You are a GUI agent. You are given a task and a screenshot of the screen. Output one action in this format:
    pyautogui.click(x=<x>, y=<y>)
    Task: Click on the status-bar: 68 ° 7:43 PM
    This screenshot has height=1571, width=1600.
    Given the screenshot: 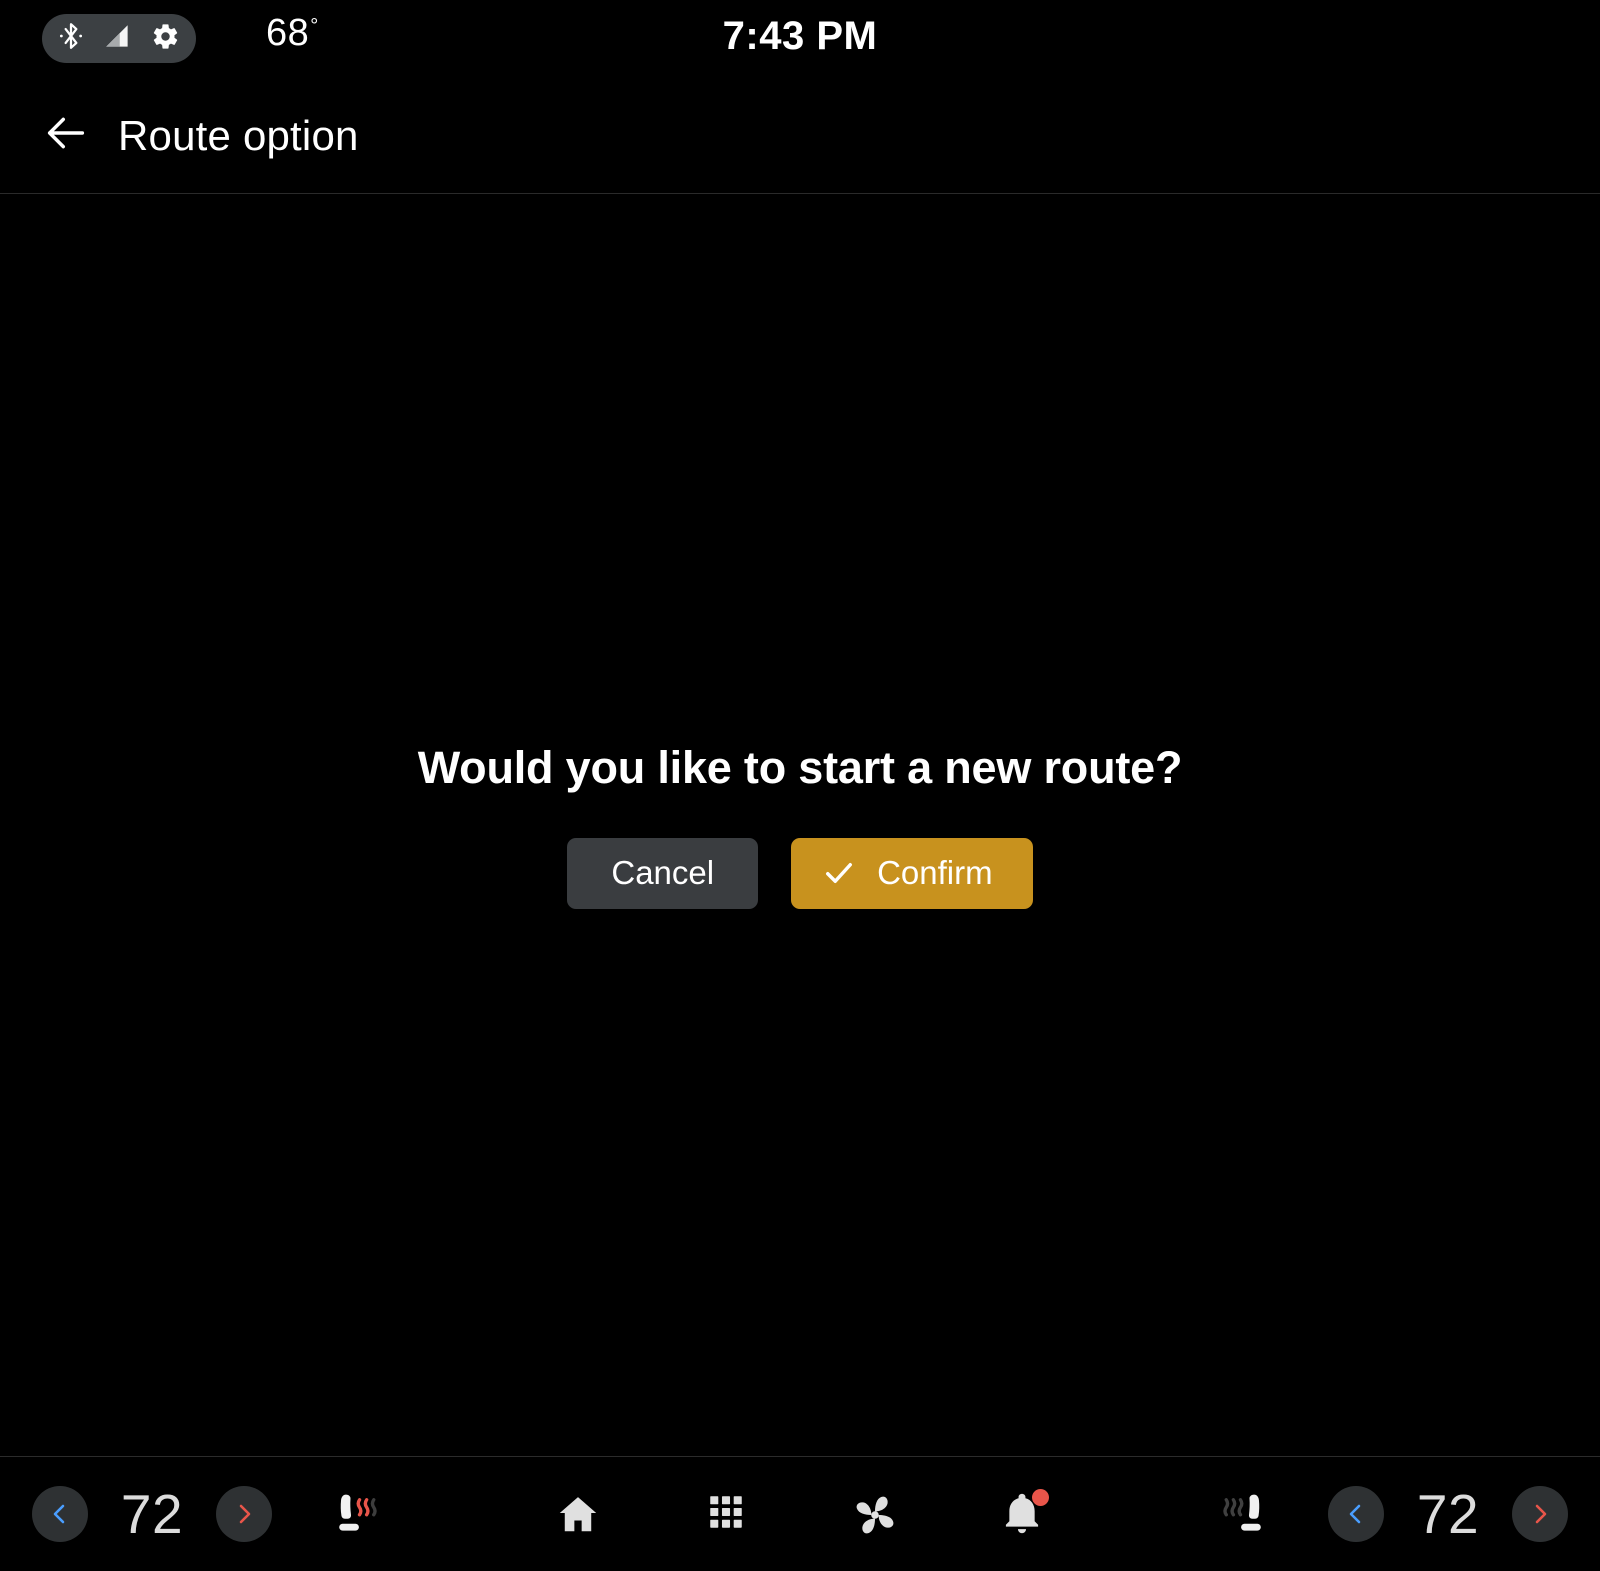 What is the action you would take?
    pyautogui.click(x=800, y=39)
    